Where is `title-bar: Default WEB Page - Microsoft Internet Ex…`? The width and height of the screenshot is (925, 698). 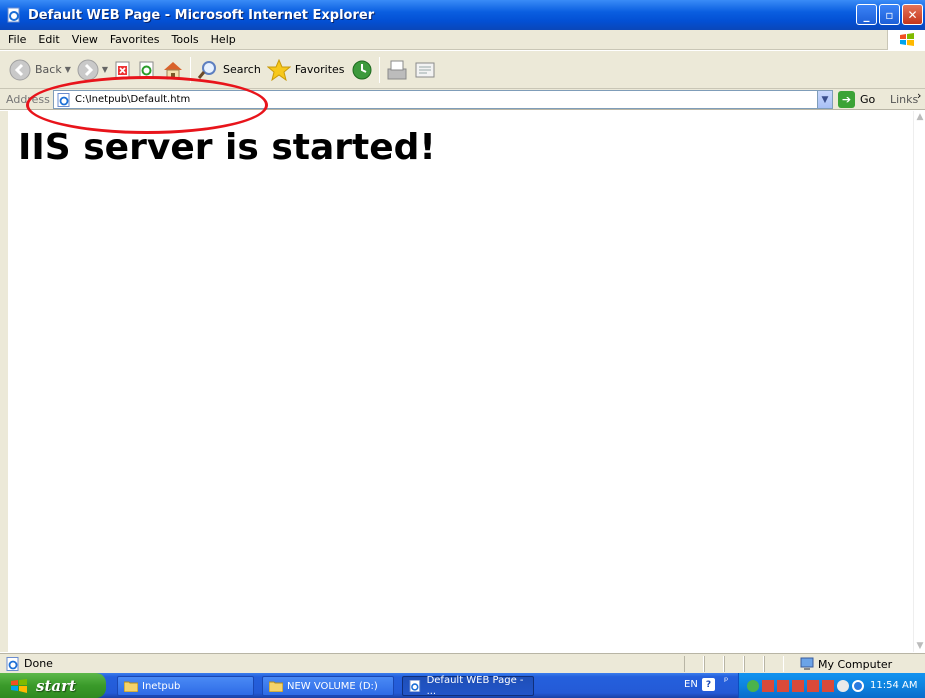
title-bar: Default WEB Page - Microsoft Internet Ex… is located at coordinates (462, 15).